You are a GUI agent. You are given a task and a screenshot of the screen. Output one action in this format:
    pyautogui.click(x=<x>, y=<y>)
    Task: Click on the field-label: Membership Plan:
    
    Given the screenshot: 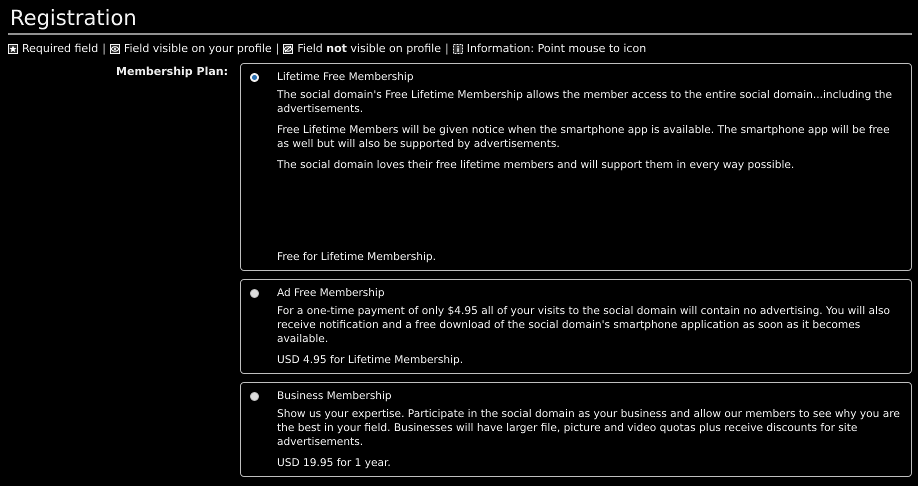 What is the action you would take?
    pyautogui.click(x=171, y=72)
    